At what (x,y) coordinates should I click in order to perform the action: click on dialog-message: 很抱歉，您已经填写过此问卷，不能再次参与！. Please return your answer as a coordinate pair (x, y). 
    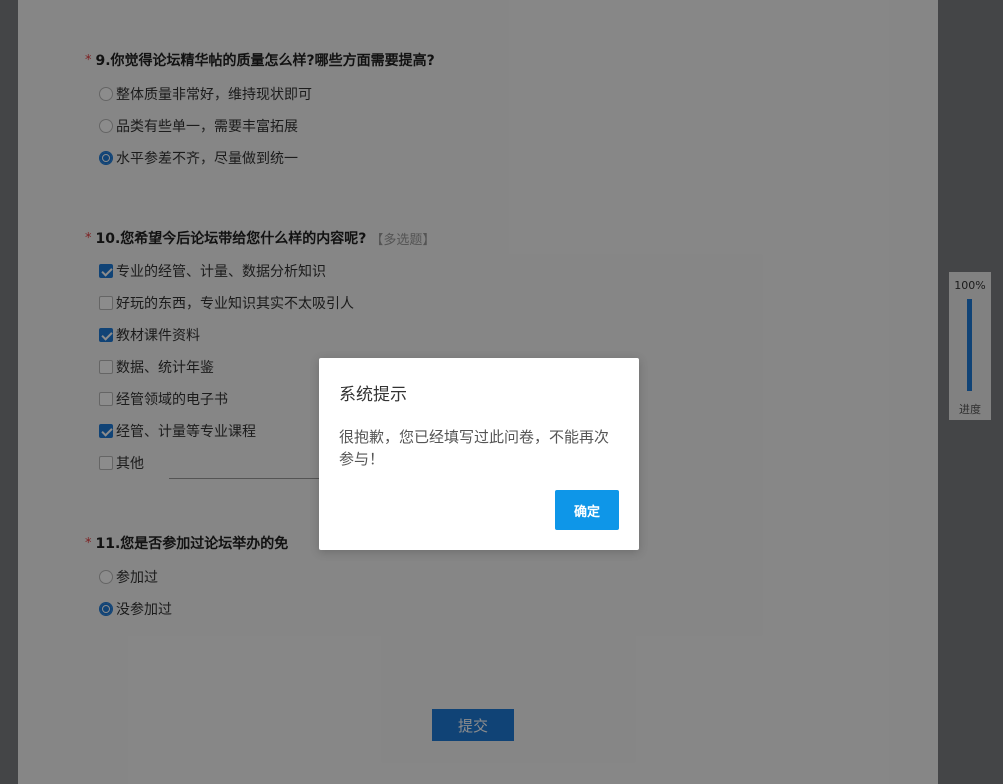
    Looking at the image, I should click on (474, 448).